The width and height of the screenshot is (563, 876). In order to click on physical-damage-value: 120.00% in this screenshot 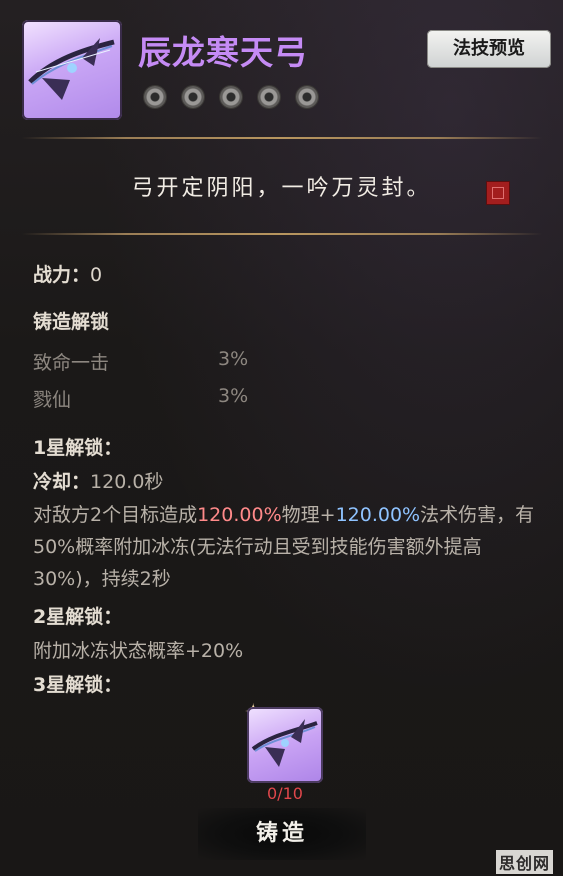, I will do `click(239, 515)`.